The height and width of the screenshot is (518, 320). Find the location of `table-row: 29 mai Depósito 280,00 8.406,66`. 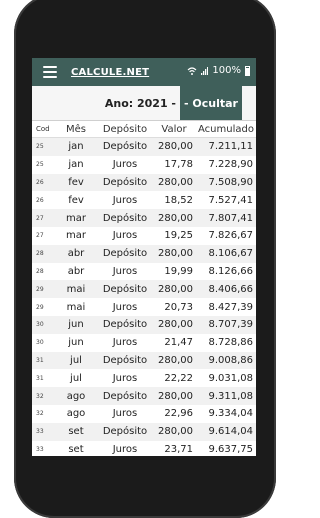

table-row: 29 mai Depósito 280,00 8.406,66 is located at coordinates (144, 289).